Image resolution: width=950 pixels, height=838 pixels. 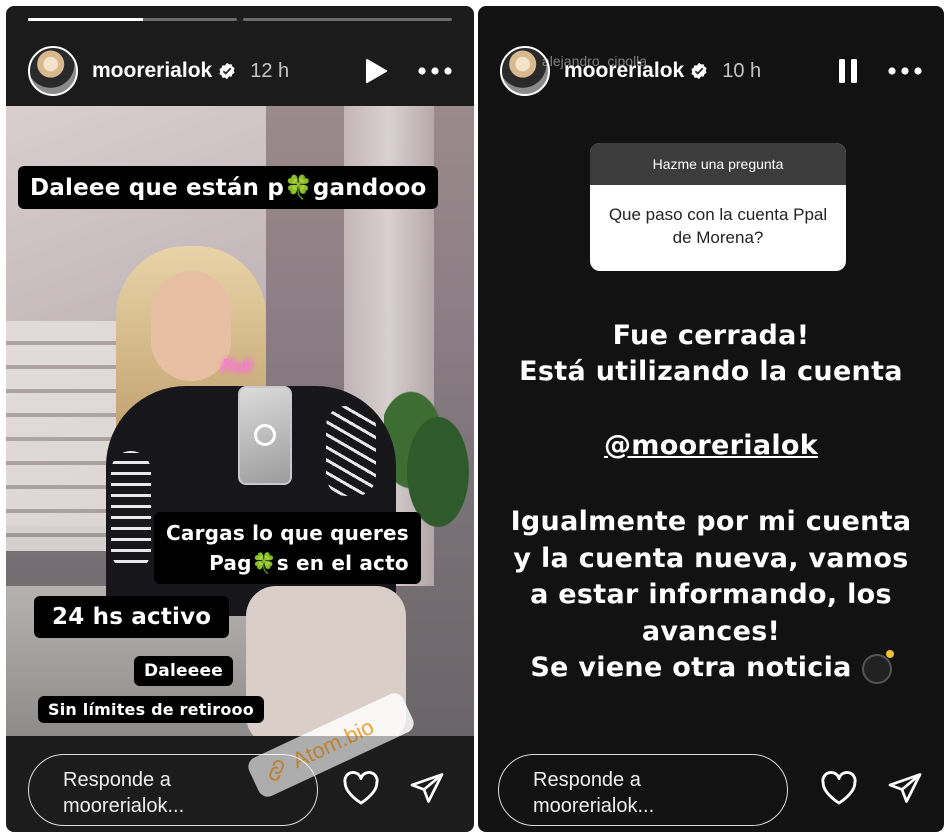 I want to click on question-header: Hazme una pregunta, so click(x=718, y=164).